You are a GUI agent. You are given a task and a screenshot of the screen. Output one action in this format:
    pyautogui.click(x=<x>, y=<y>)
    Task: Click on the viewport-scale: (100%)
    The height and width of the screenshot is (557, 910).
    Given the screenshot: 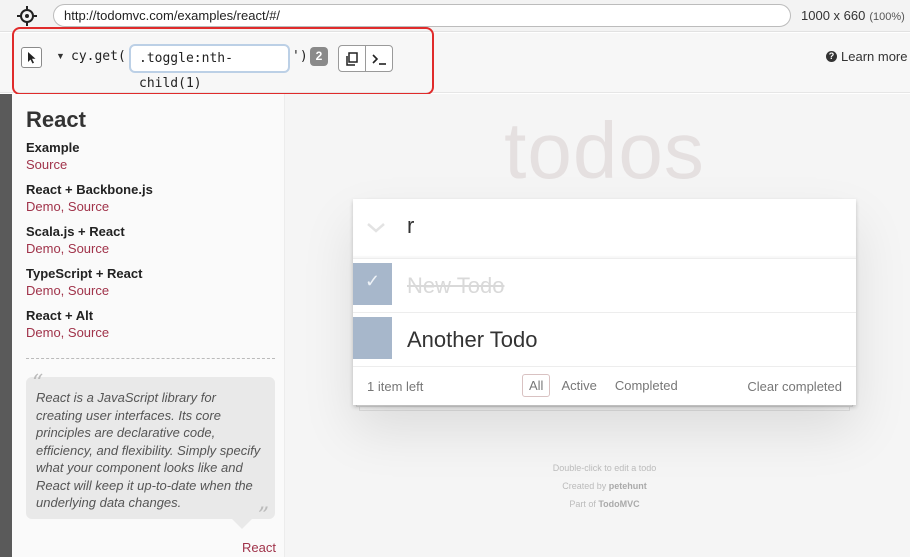 What is the action you would take?
    pyautogui.click(x=887, y=17)
    